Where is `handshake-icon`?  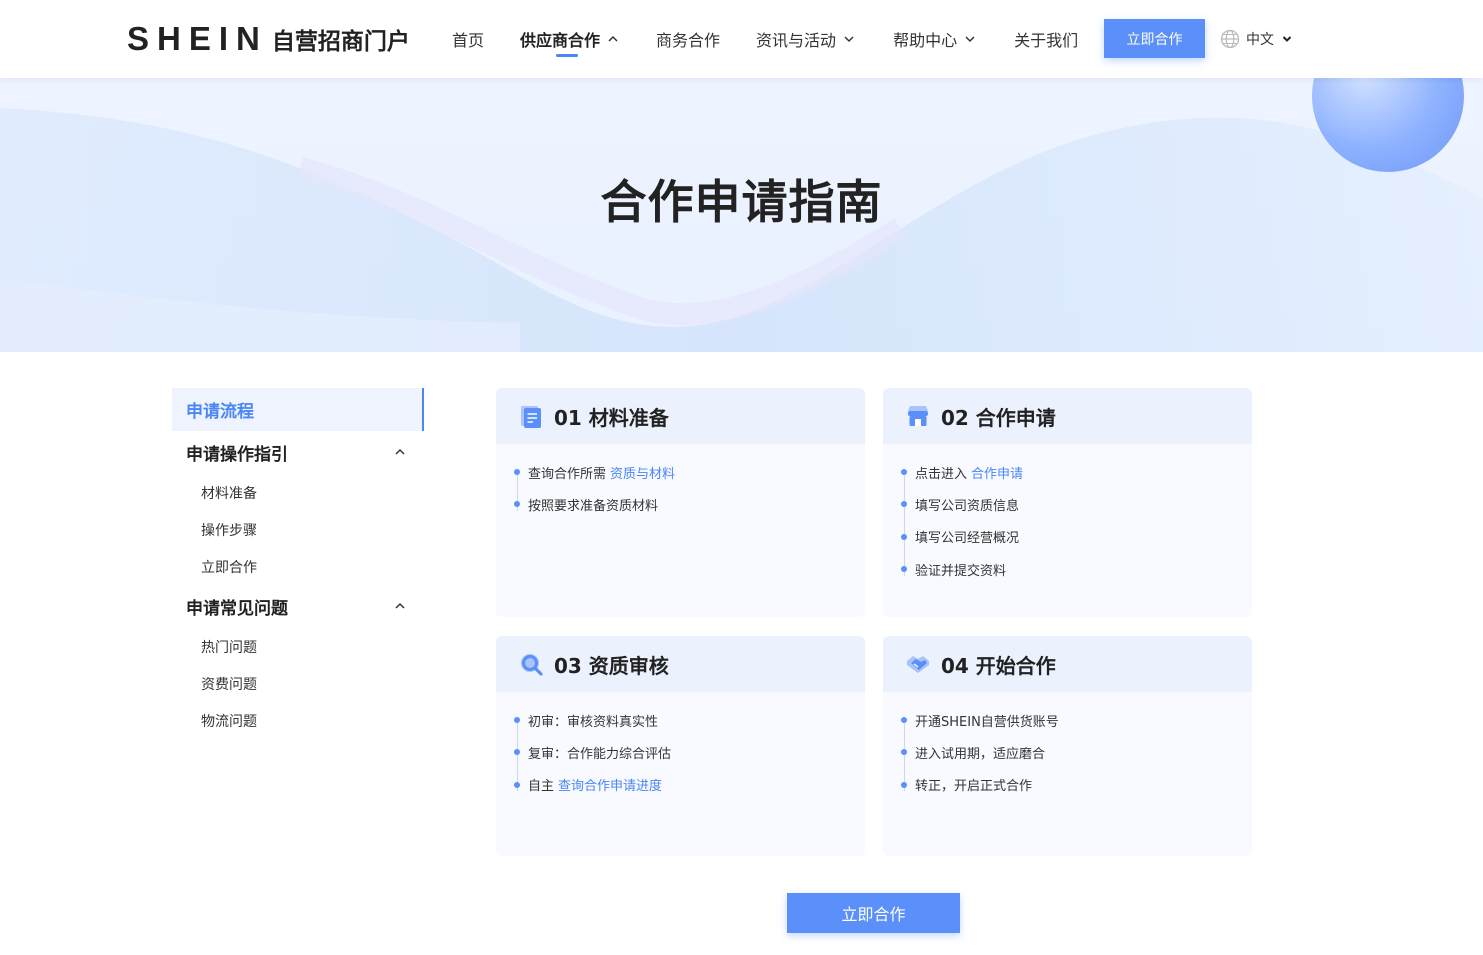 handshake-icon is located at coordinates (918, 664).